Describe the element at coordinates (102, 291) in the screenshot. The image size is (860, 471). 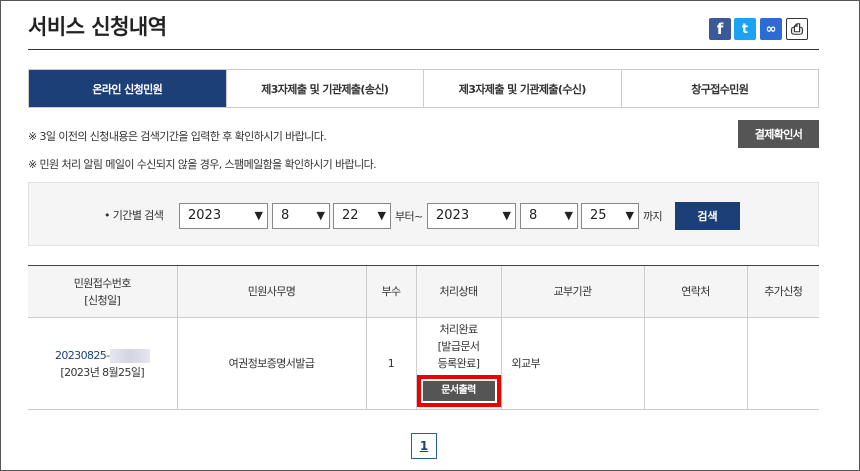
I see `header-recv-no: 민원접수번호 [신청일]` at that location.